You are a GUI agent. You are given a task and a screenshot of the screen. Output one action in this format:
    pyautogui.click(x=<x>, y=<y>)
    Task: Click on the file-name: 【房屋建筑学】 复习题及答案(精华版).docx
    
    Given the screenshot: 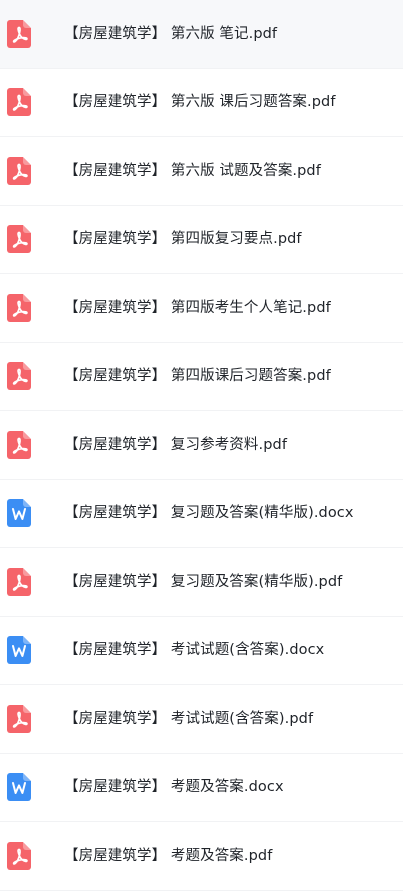 What is the action you would take?
    pyautogui.click(x=209, y=513)
    